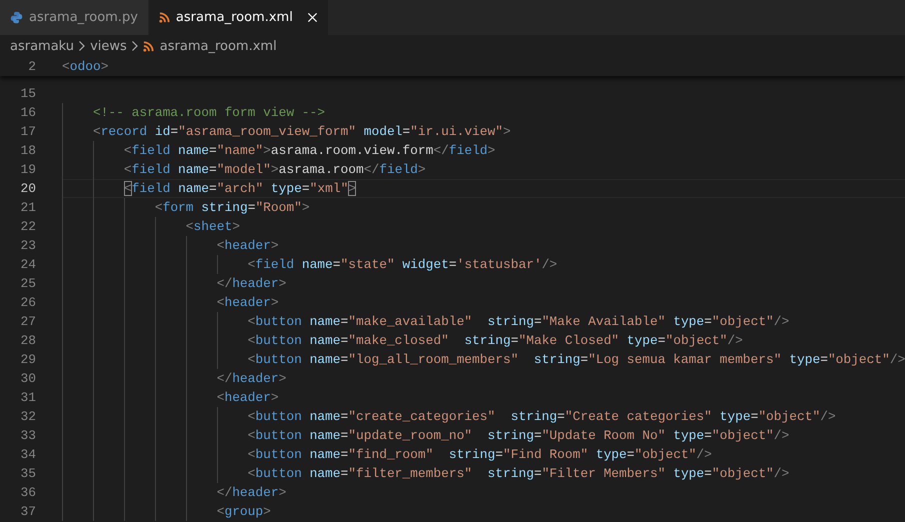  Describe the element at coordinates (309, 150) in the screenshot. I see `code-line: <field name="name">asrama.room.view.form</field>` at that location.